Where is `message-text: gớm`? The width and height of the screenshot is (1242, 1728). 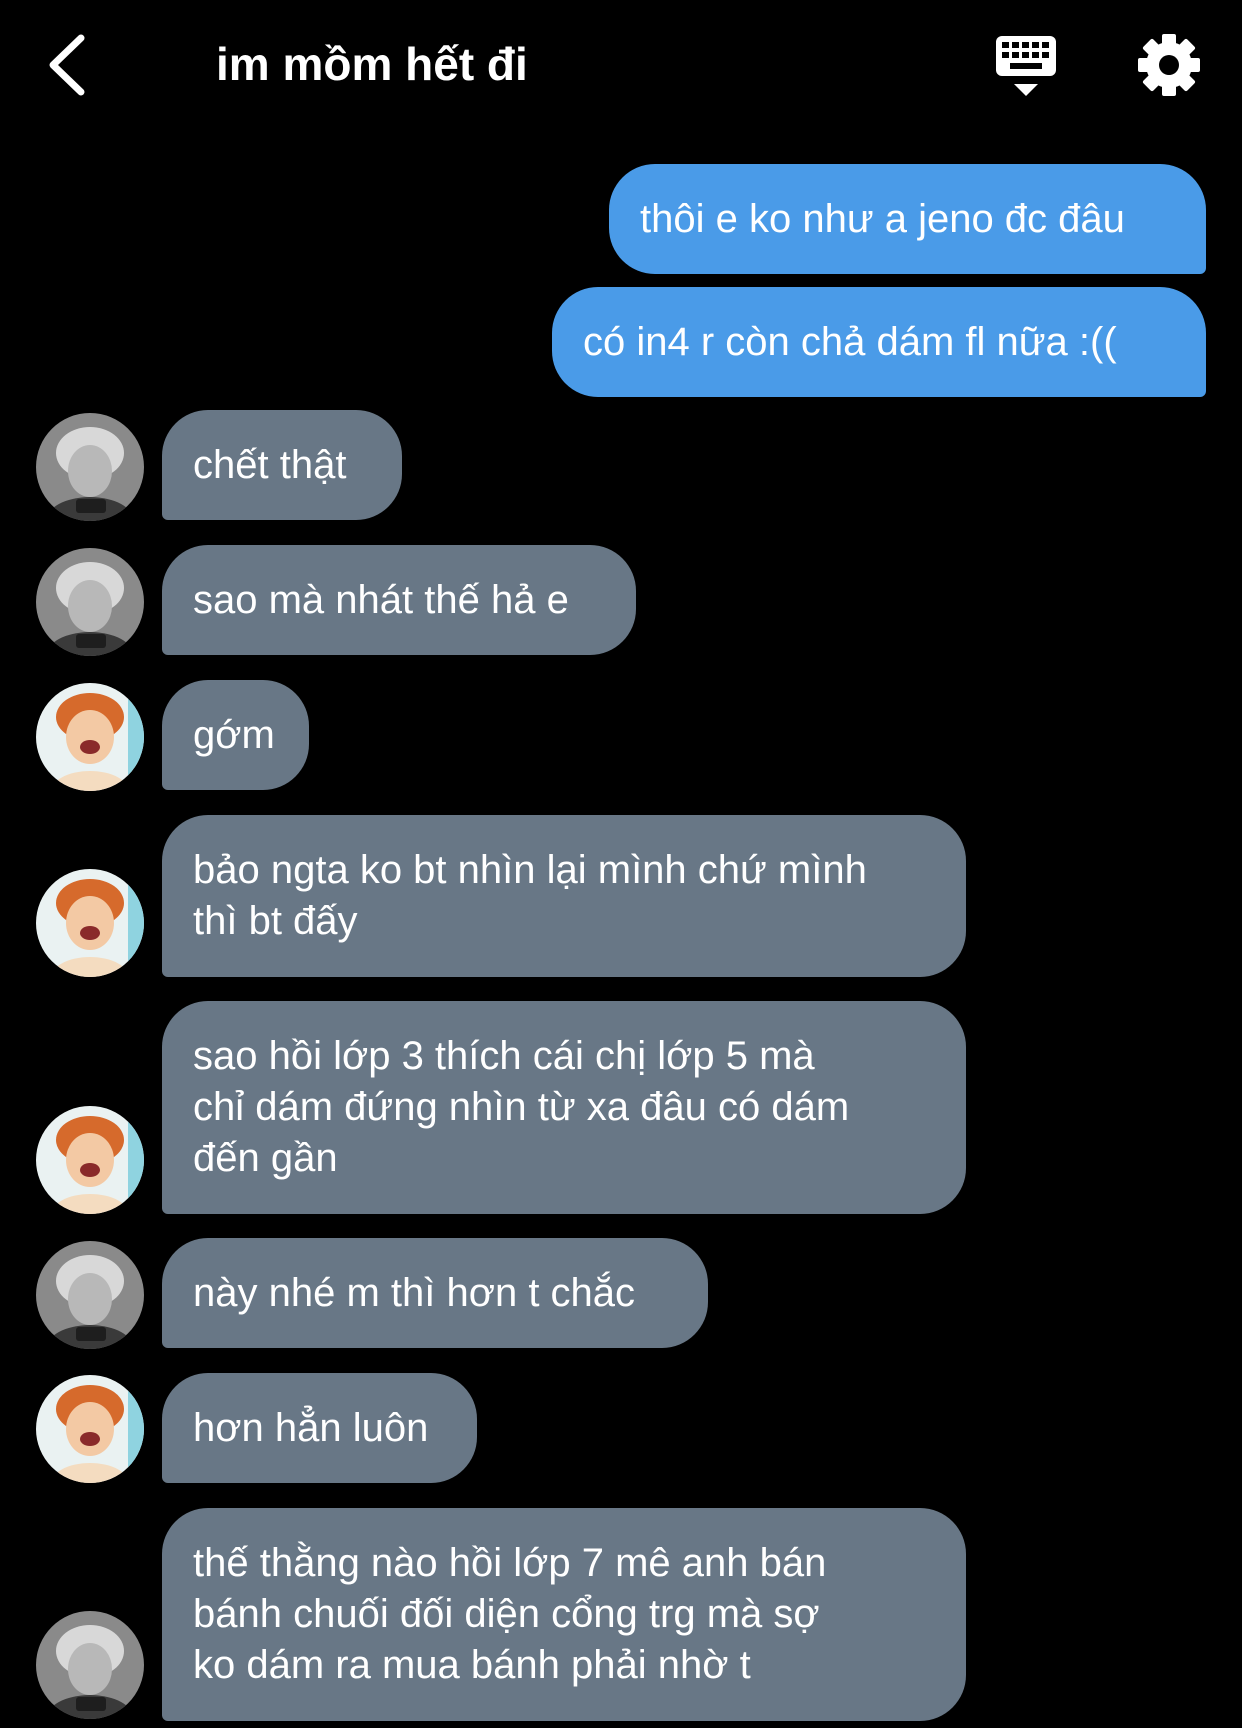 message-text: gớm is located at coordinates (234, 734).